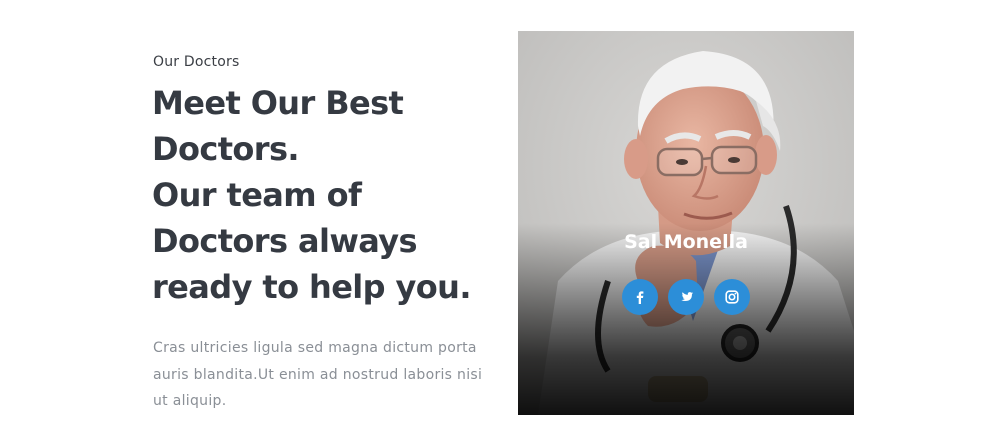  I want to click on facebook-button, so click(640, 297).